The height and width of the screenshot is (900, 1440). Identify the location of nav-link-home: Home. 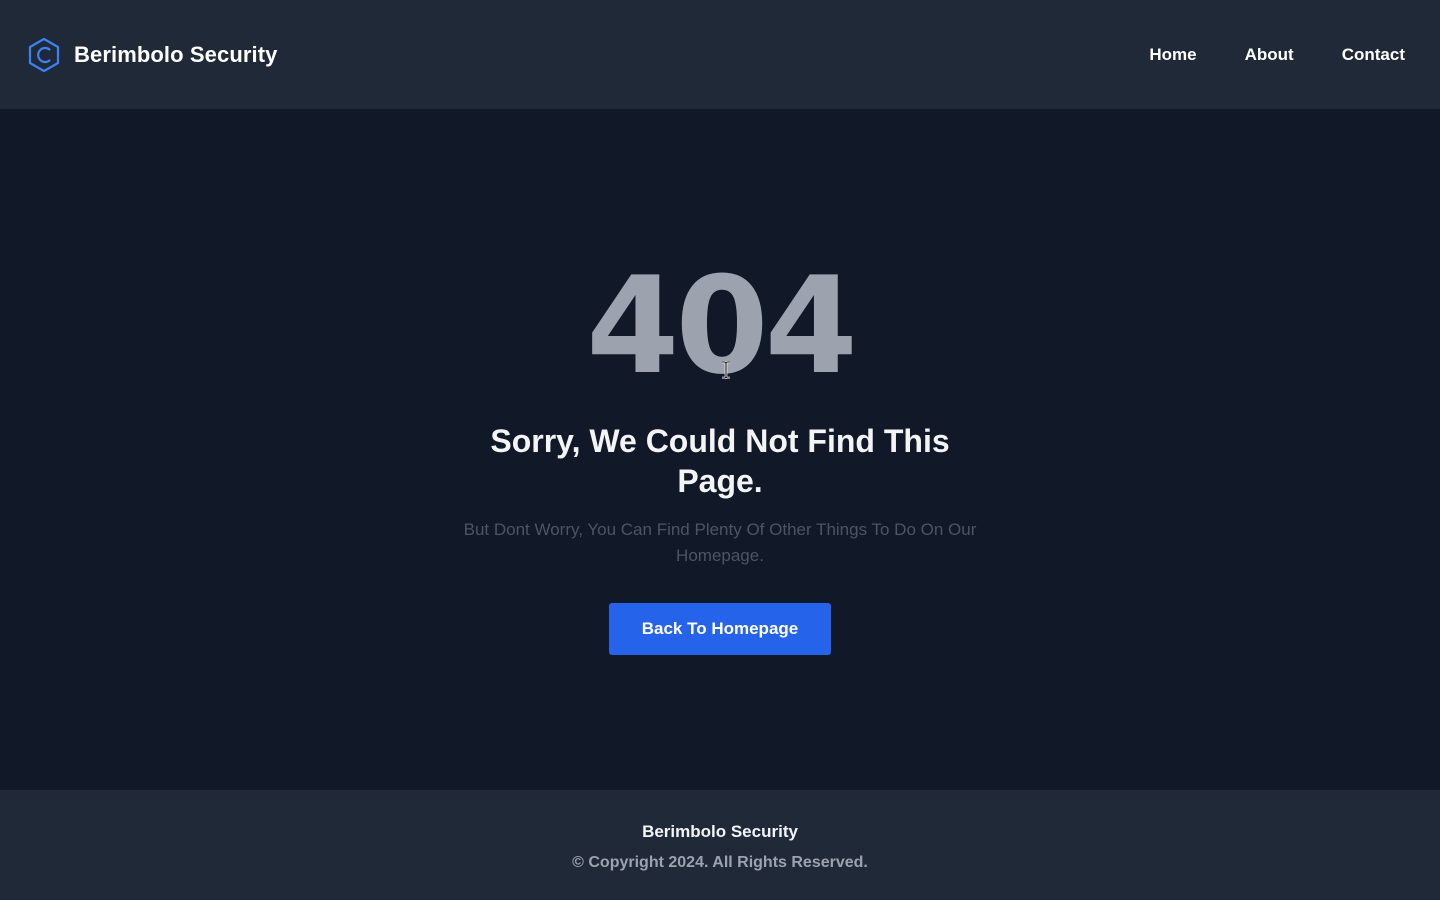
(1172, 55).